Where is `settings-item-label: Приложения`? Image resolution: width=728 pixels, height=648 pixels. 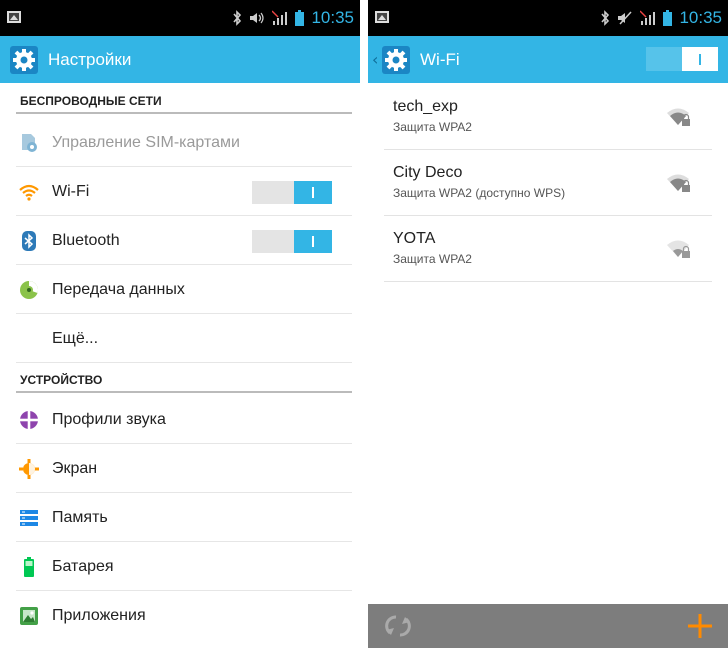
settings-item-label: Приложения is located at coordinates (99, 615).